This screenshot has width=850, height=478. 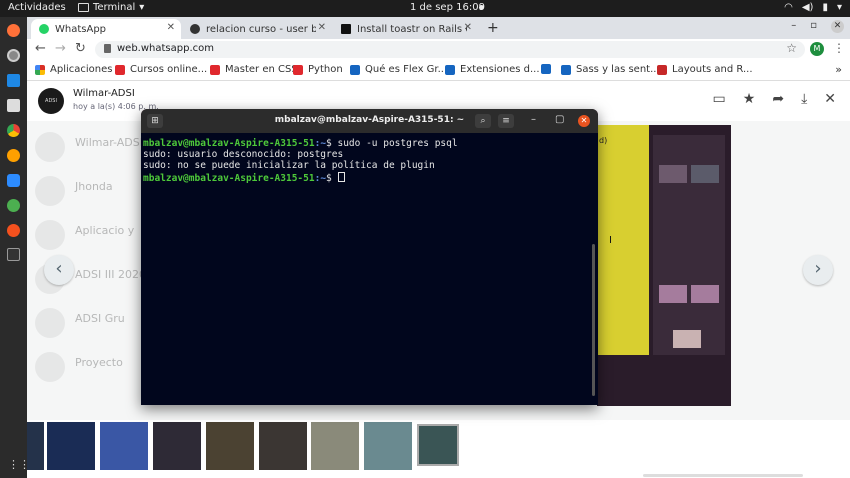 I want to click on horizontal-scrollbar, so click(x=723, y=475).